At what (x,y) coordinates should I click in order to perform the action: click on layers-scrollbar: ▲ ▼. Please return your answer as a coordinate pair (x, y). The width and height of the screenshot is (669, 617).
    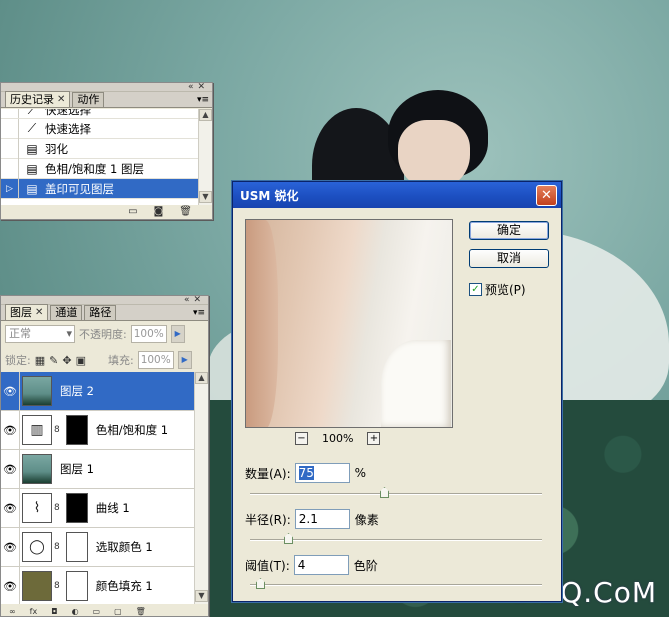
    Looking at the image, I should click on (201, 488).